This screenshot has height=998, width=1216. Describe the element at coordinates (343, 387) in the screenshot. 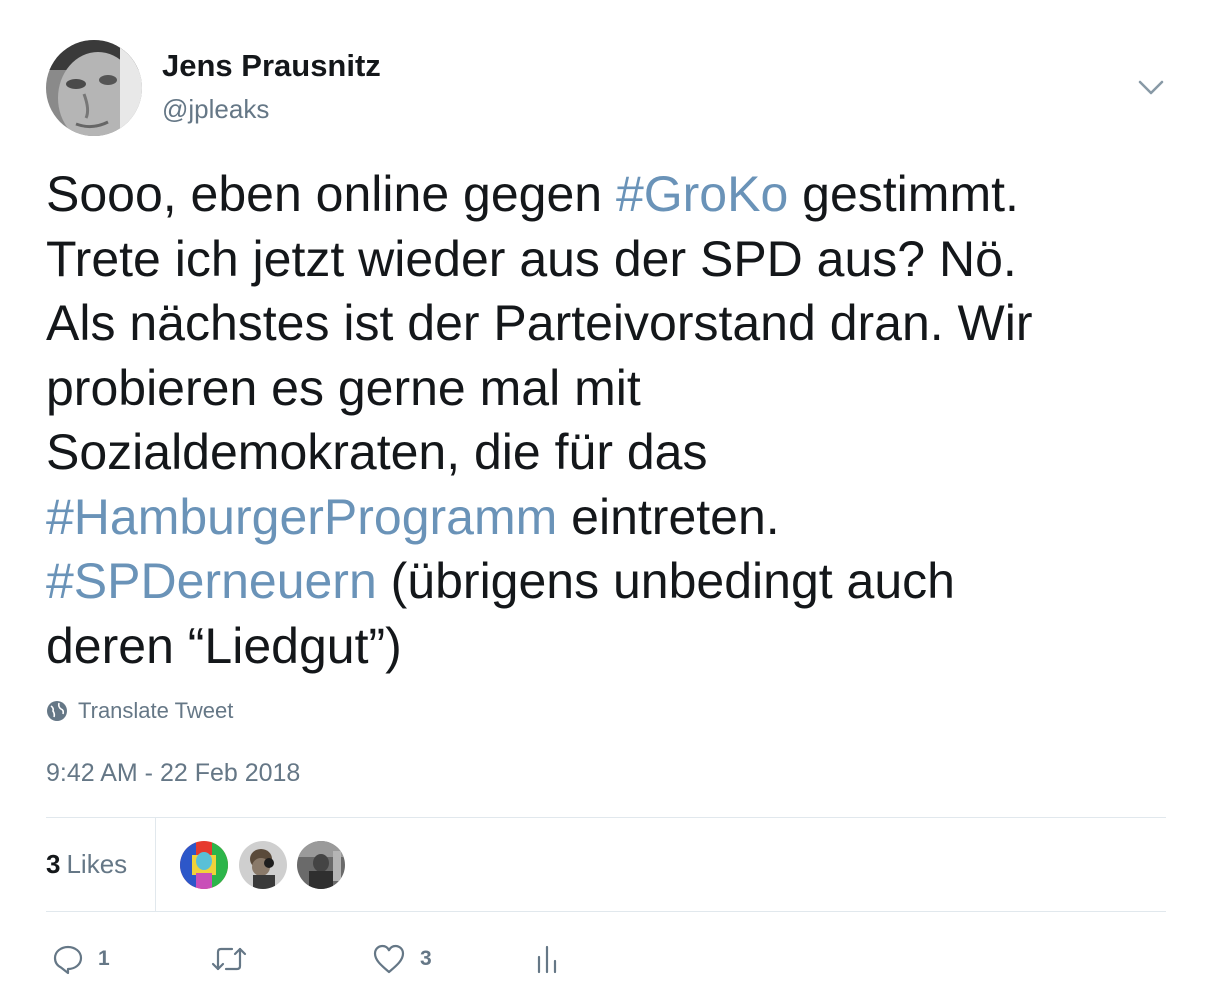

I see `tweet-text-segment: probieren es gerne mal mit` at that location.